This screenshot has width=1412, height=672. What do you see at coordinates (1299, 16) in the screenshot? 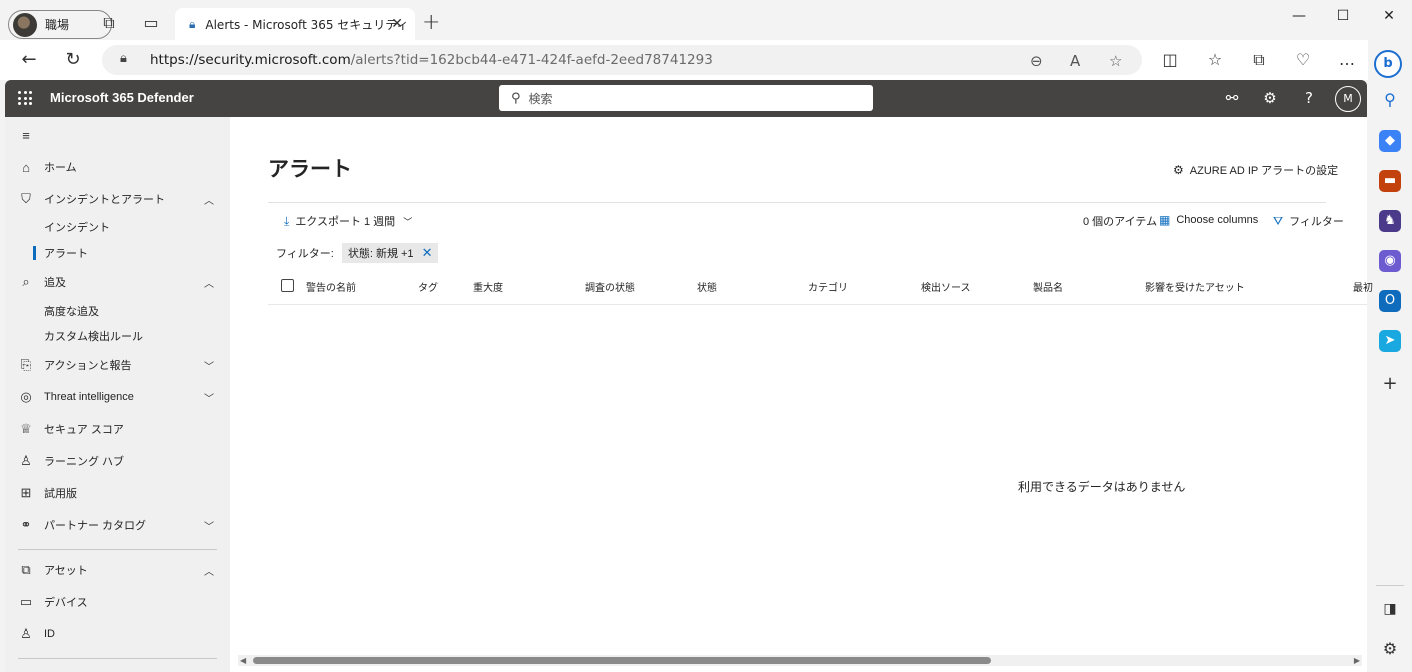
I see `minimize-icon: —` at bounding box center [1299, 16].